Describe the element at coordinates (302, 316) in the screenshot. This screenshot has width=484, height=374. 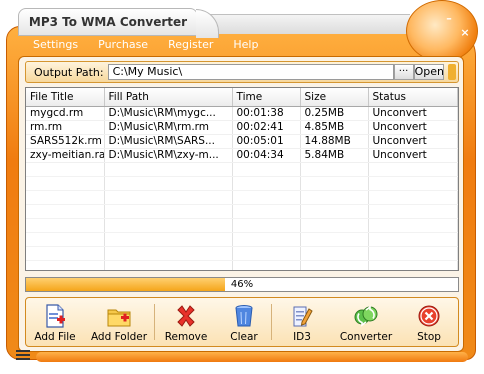
I see `id3-edit-icon` at that location.